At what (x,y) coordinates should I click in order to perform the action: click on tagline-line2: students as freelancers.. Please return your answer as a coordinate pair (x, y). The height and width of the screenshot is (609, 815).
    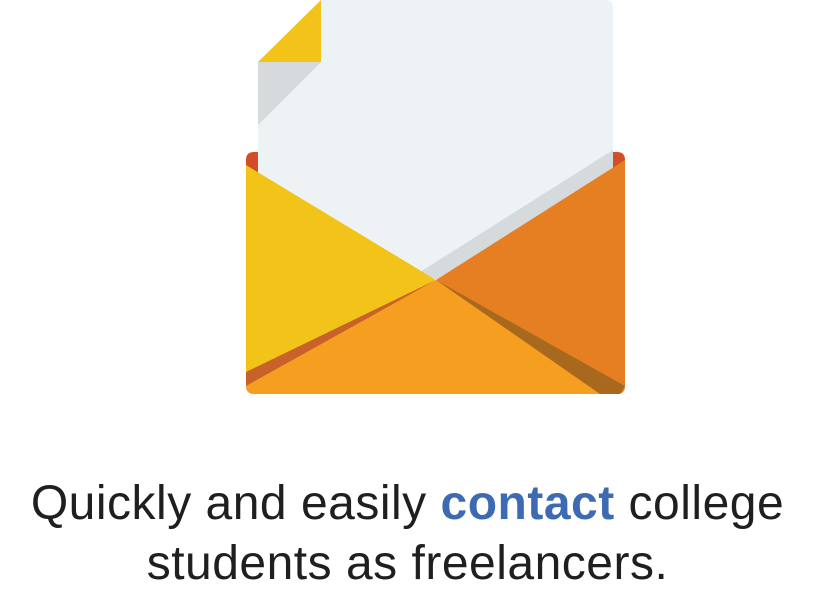
    Looking at the image, I should click on (407, 563).